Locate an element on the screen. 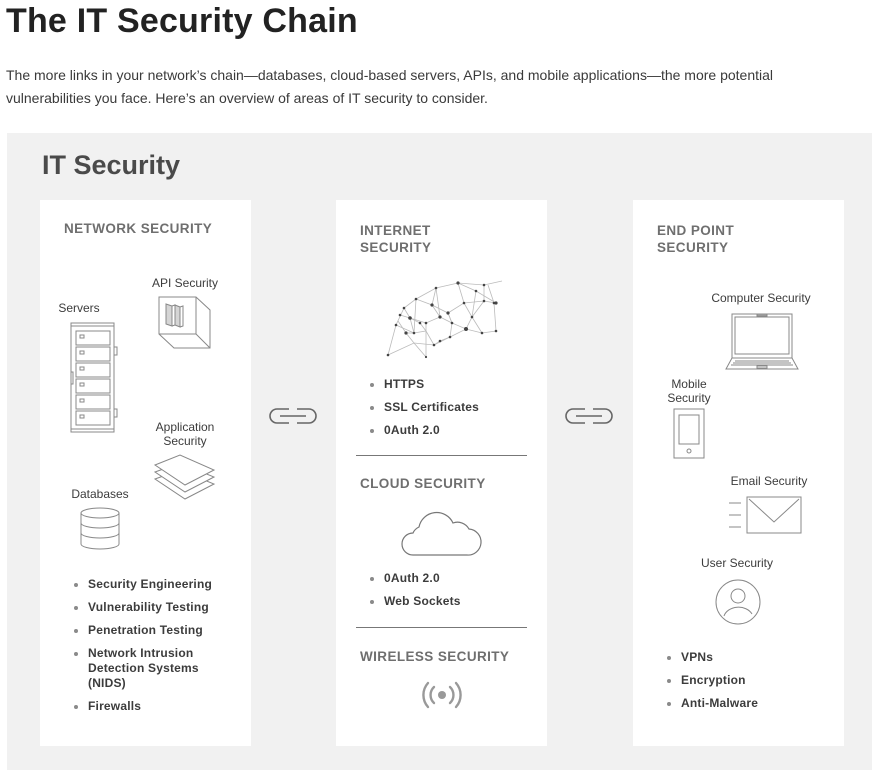  wireless-signal-icon is located at coordinates (442, 695).